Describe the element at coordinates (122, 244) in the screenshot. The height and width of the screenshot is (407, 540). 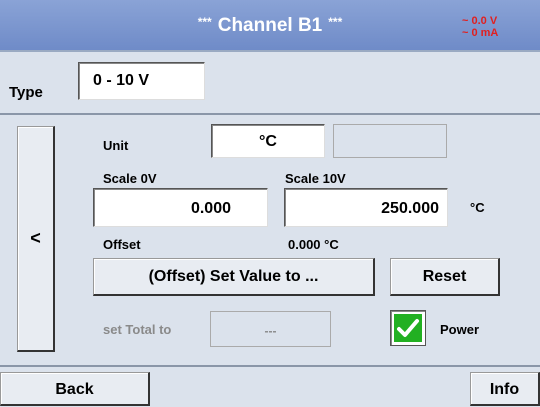
I see `offset-label: Offset` at that location.